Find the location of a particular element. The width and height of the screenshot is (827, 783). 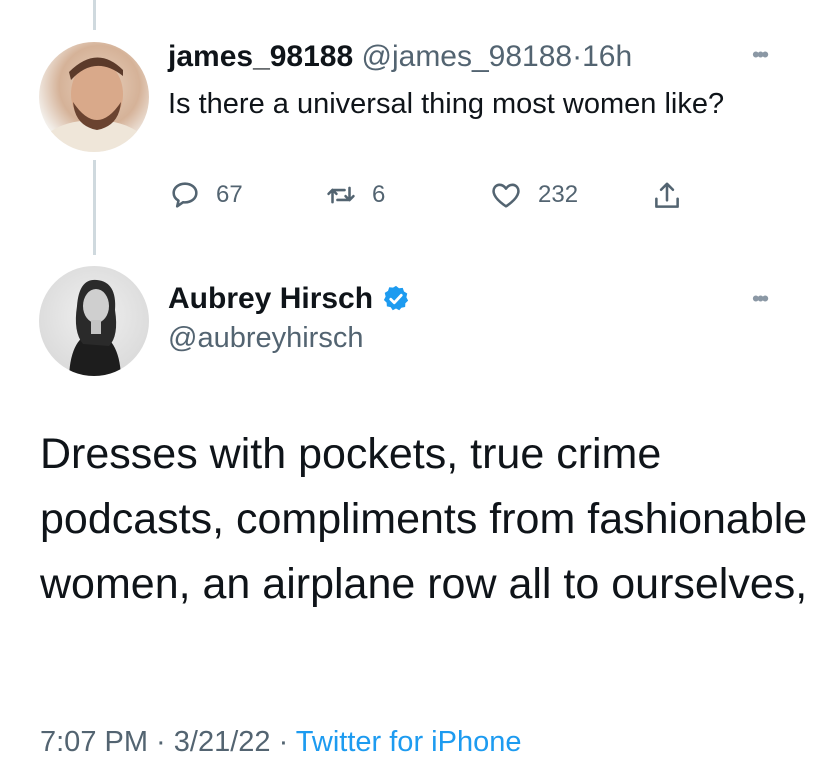

thread-line-top is located at coordinates (94, 15).